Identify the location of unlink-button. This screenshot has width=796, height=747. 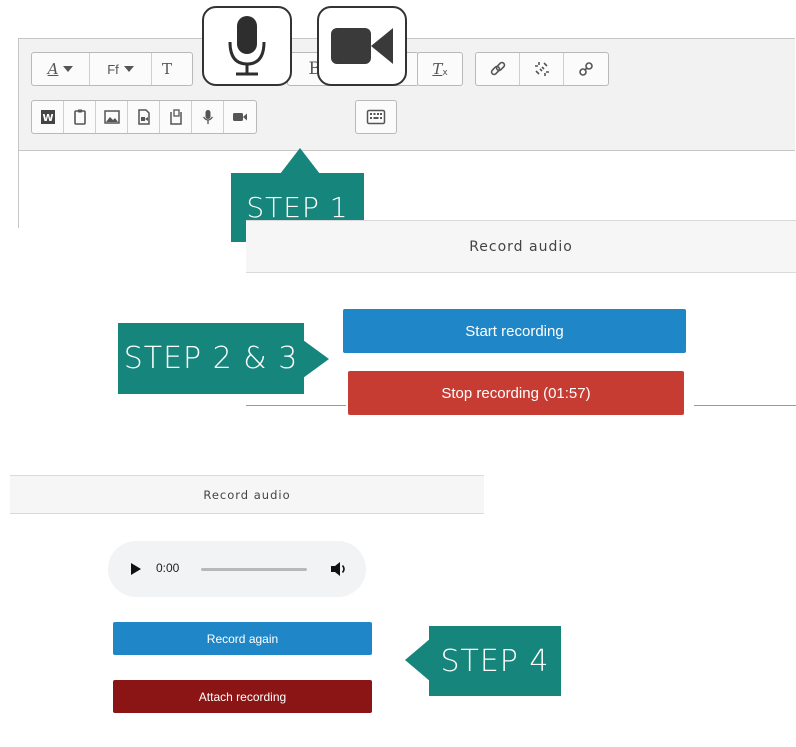
(542, 69).